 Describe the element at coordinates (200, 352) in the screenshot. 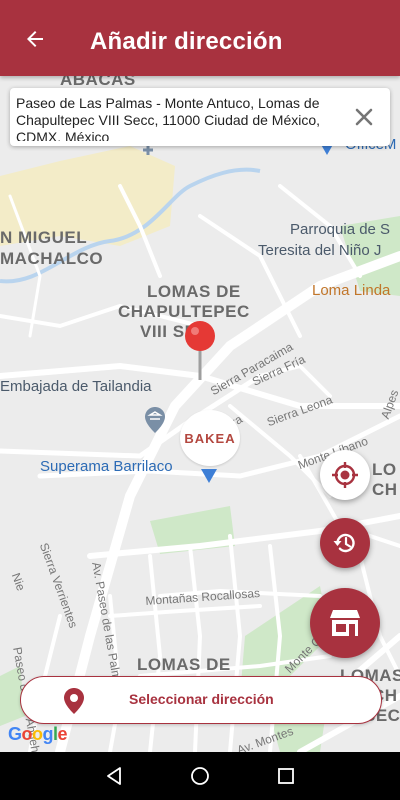

I see `map-pin-marker` at that location.